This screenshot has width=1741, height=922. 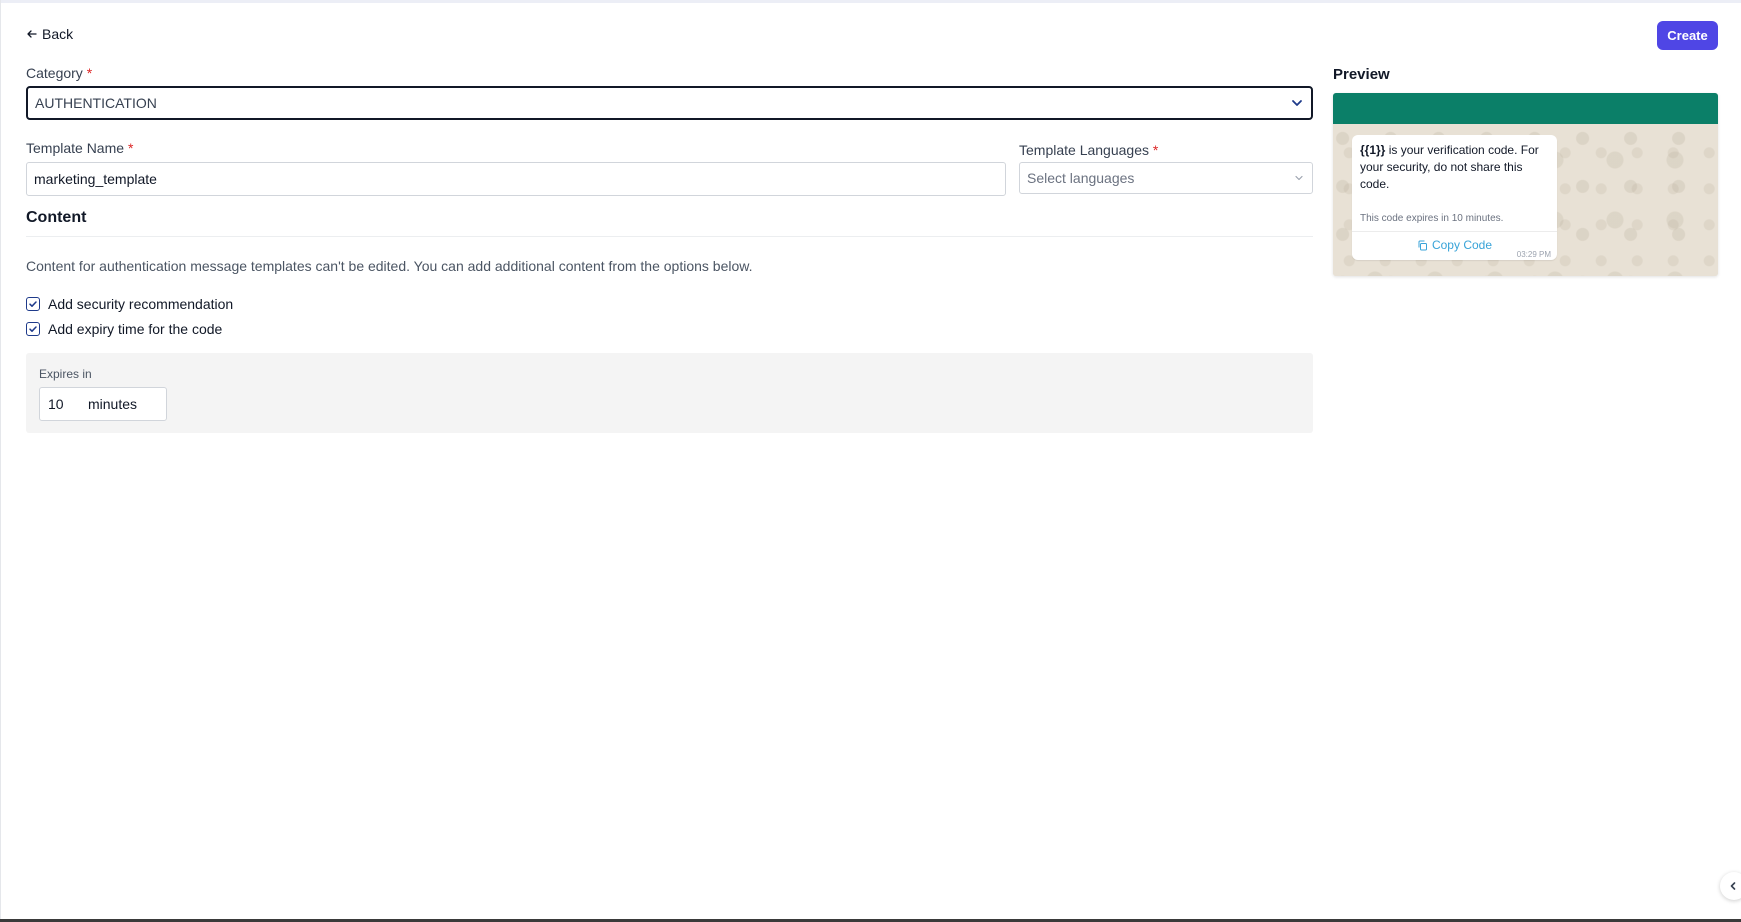 What do you see at coordinates (1361, 74) in the screenshot?
I see `preview-title: Preview` at bounding box center [1361, 74].